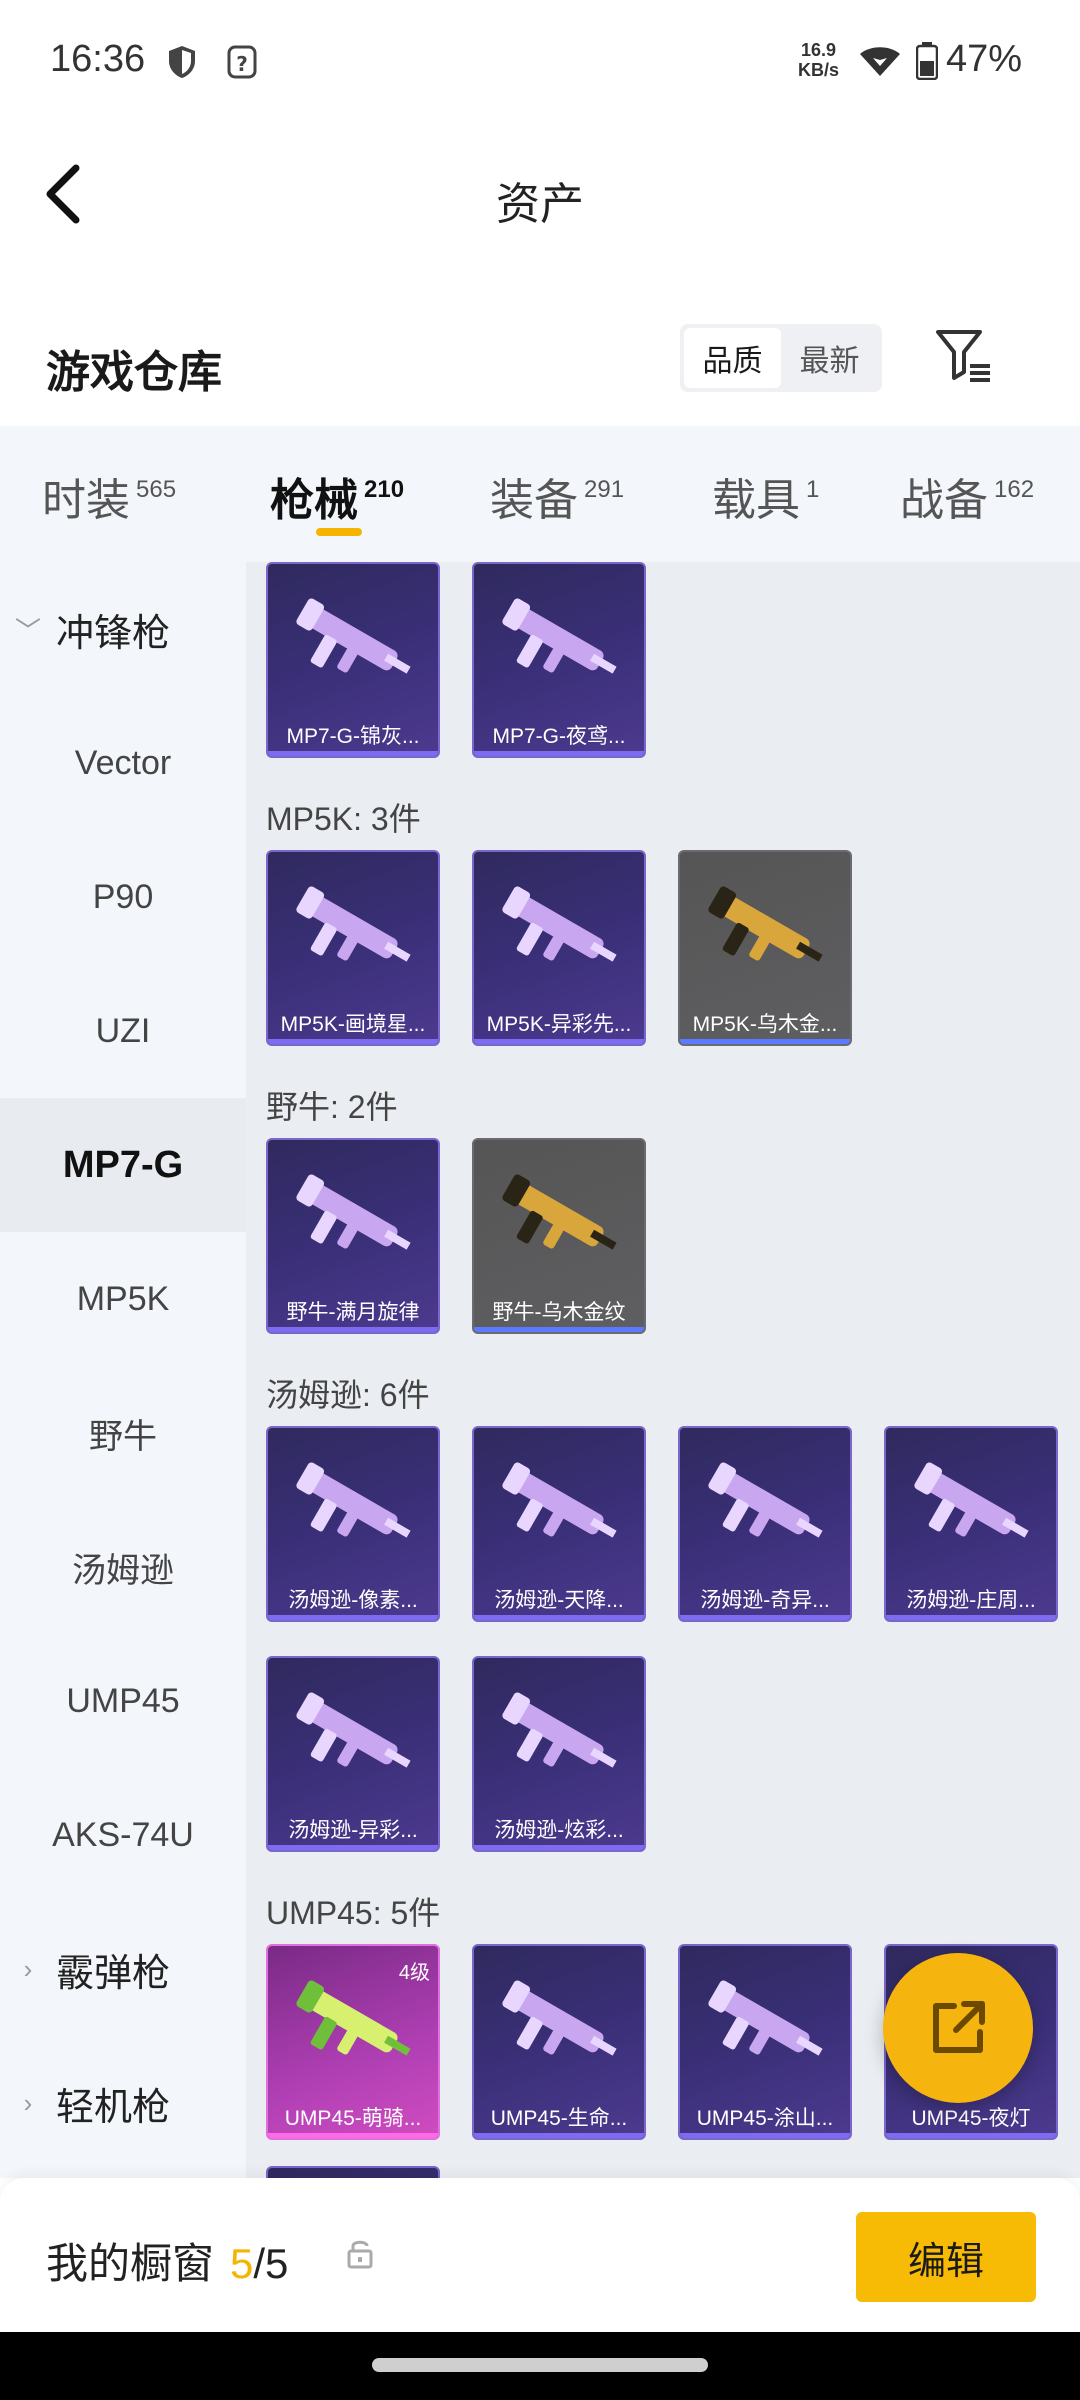 This screenshot has height=2400, width=1080. I want to click on net-speed-value: 16.9, so click(818, 50).